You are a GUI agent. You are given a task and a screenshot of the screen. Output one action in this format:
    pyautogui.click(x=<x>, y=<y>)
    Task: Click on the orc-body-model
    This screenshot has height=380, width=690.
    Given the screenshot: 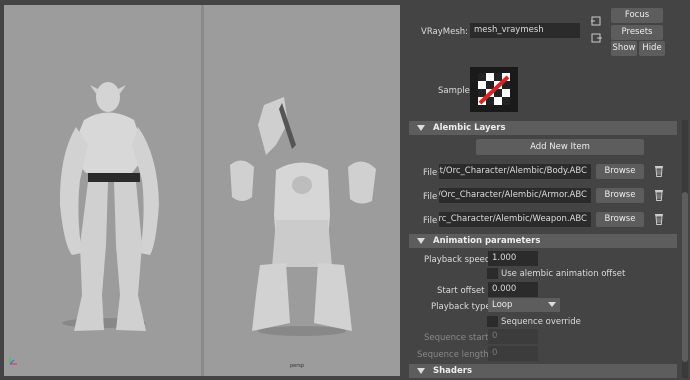 What is the action you would take?
    pyautogui.click(x=109, y=206)
    